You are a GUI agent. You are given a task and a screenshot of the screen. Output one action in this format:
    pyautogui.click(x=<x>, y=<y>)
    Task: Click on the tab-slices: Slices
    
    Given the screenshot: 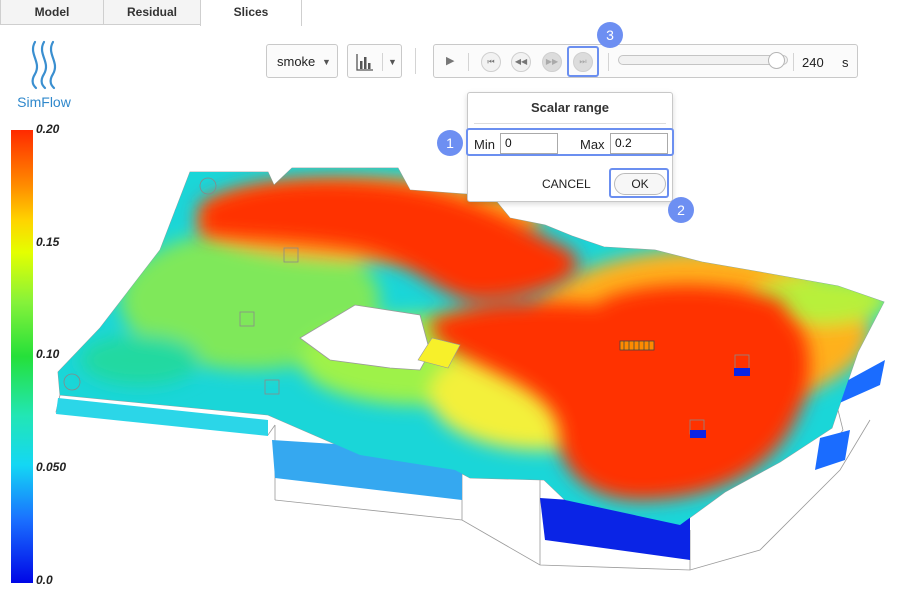 What is the action you would take?
    pyautogui.click(x=251, y=13)
    